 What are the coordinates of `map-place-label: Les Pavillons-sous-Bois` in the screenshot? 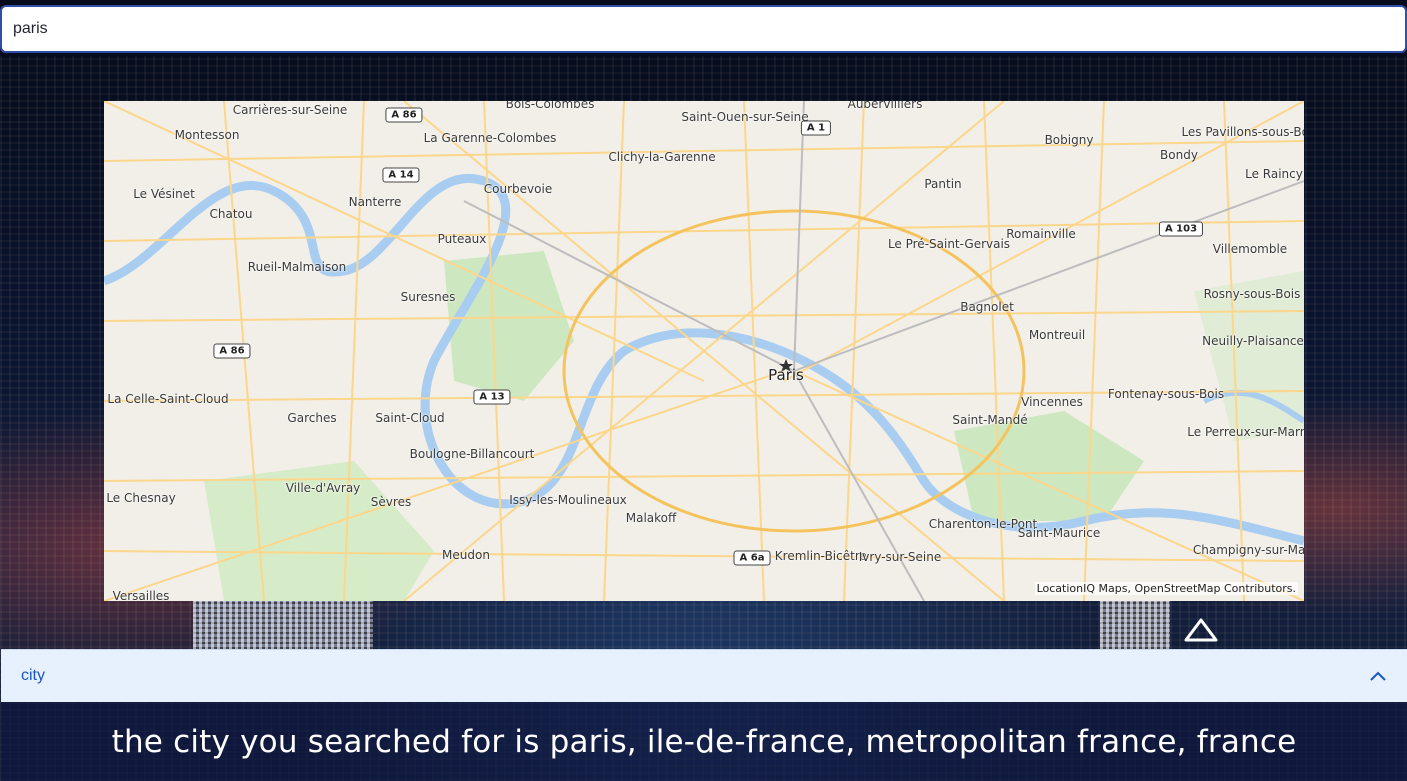 It's located at (1242, 132).